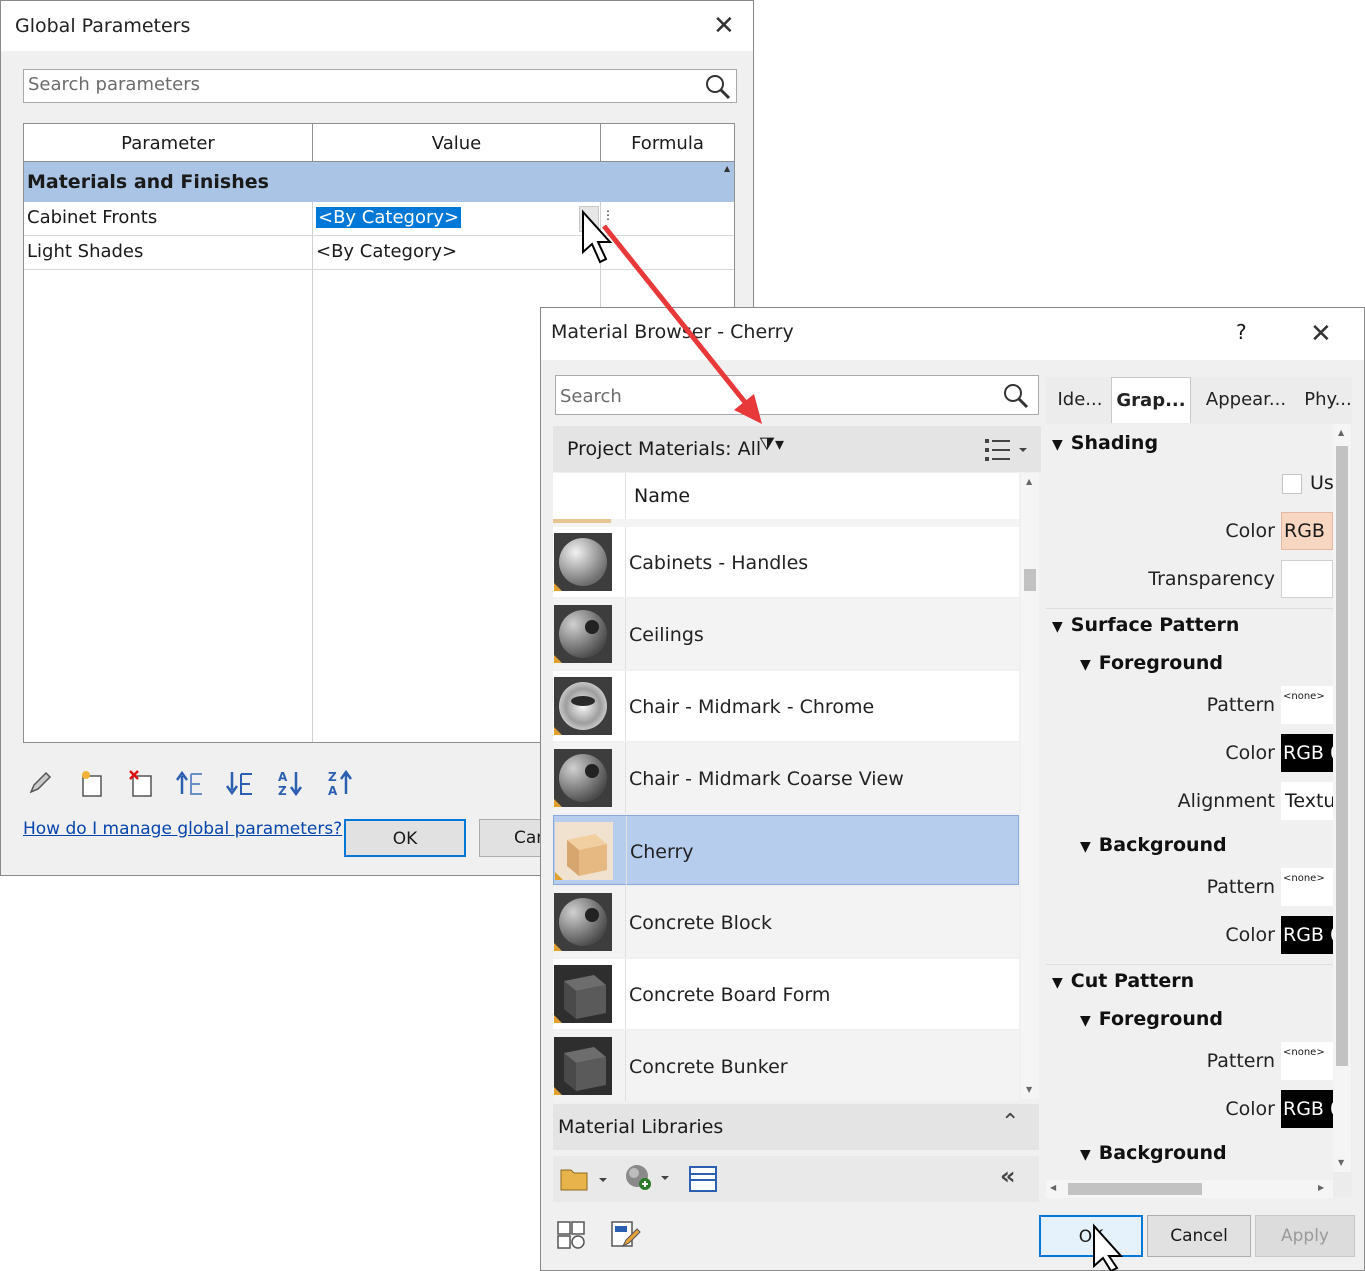 The width and height of the screenshot is (1365, 1271). What do you see at coordinates (748, 409) in the screenshot?
I see `annotation-arrowhead` at bounding box center [748, 409].